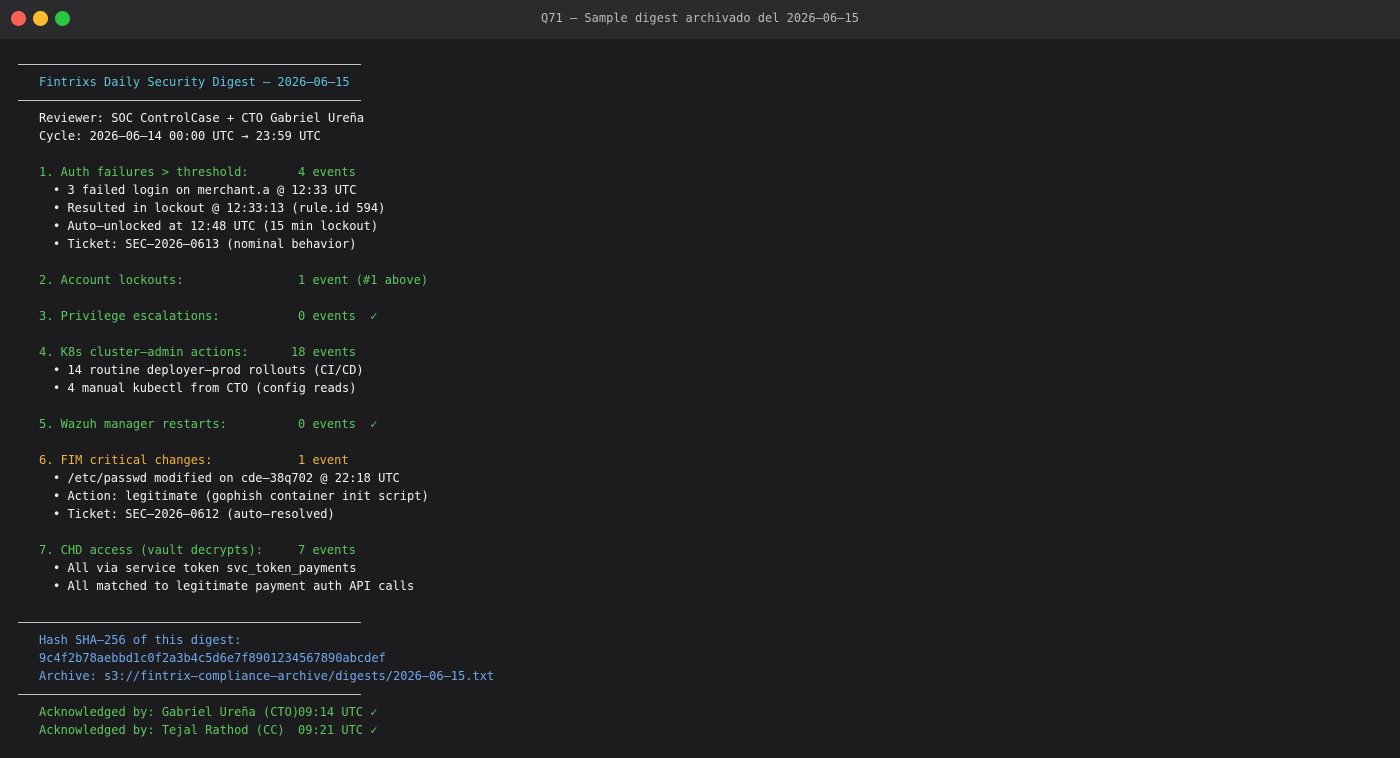 The image size is (1400, 758). I want to click on section-account-lockouts: 2. Account lockouts: 1 event (#1 above), so click(256, 280).